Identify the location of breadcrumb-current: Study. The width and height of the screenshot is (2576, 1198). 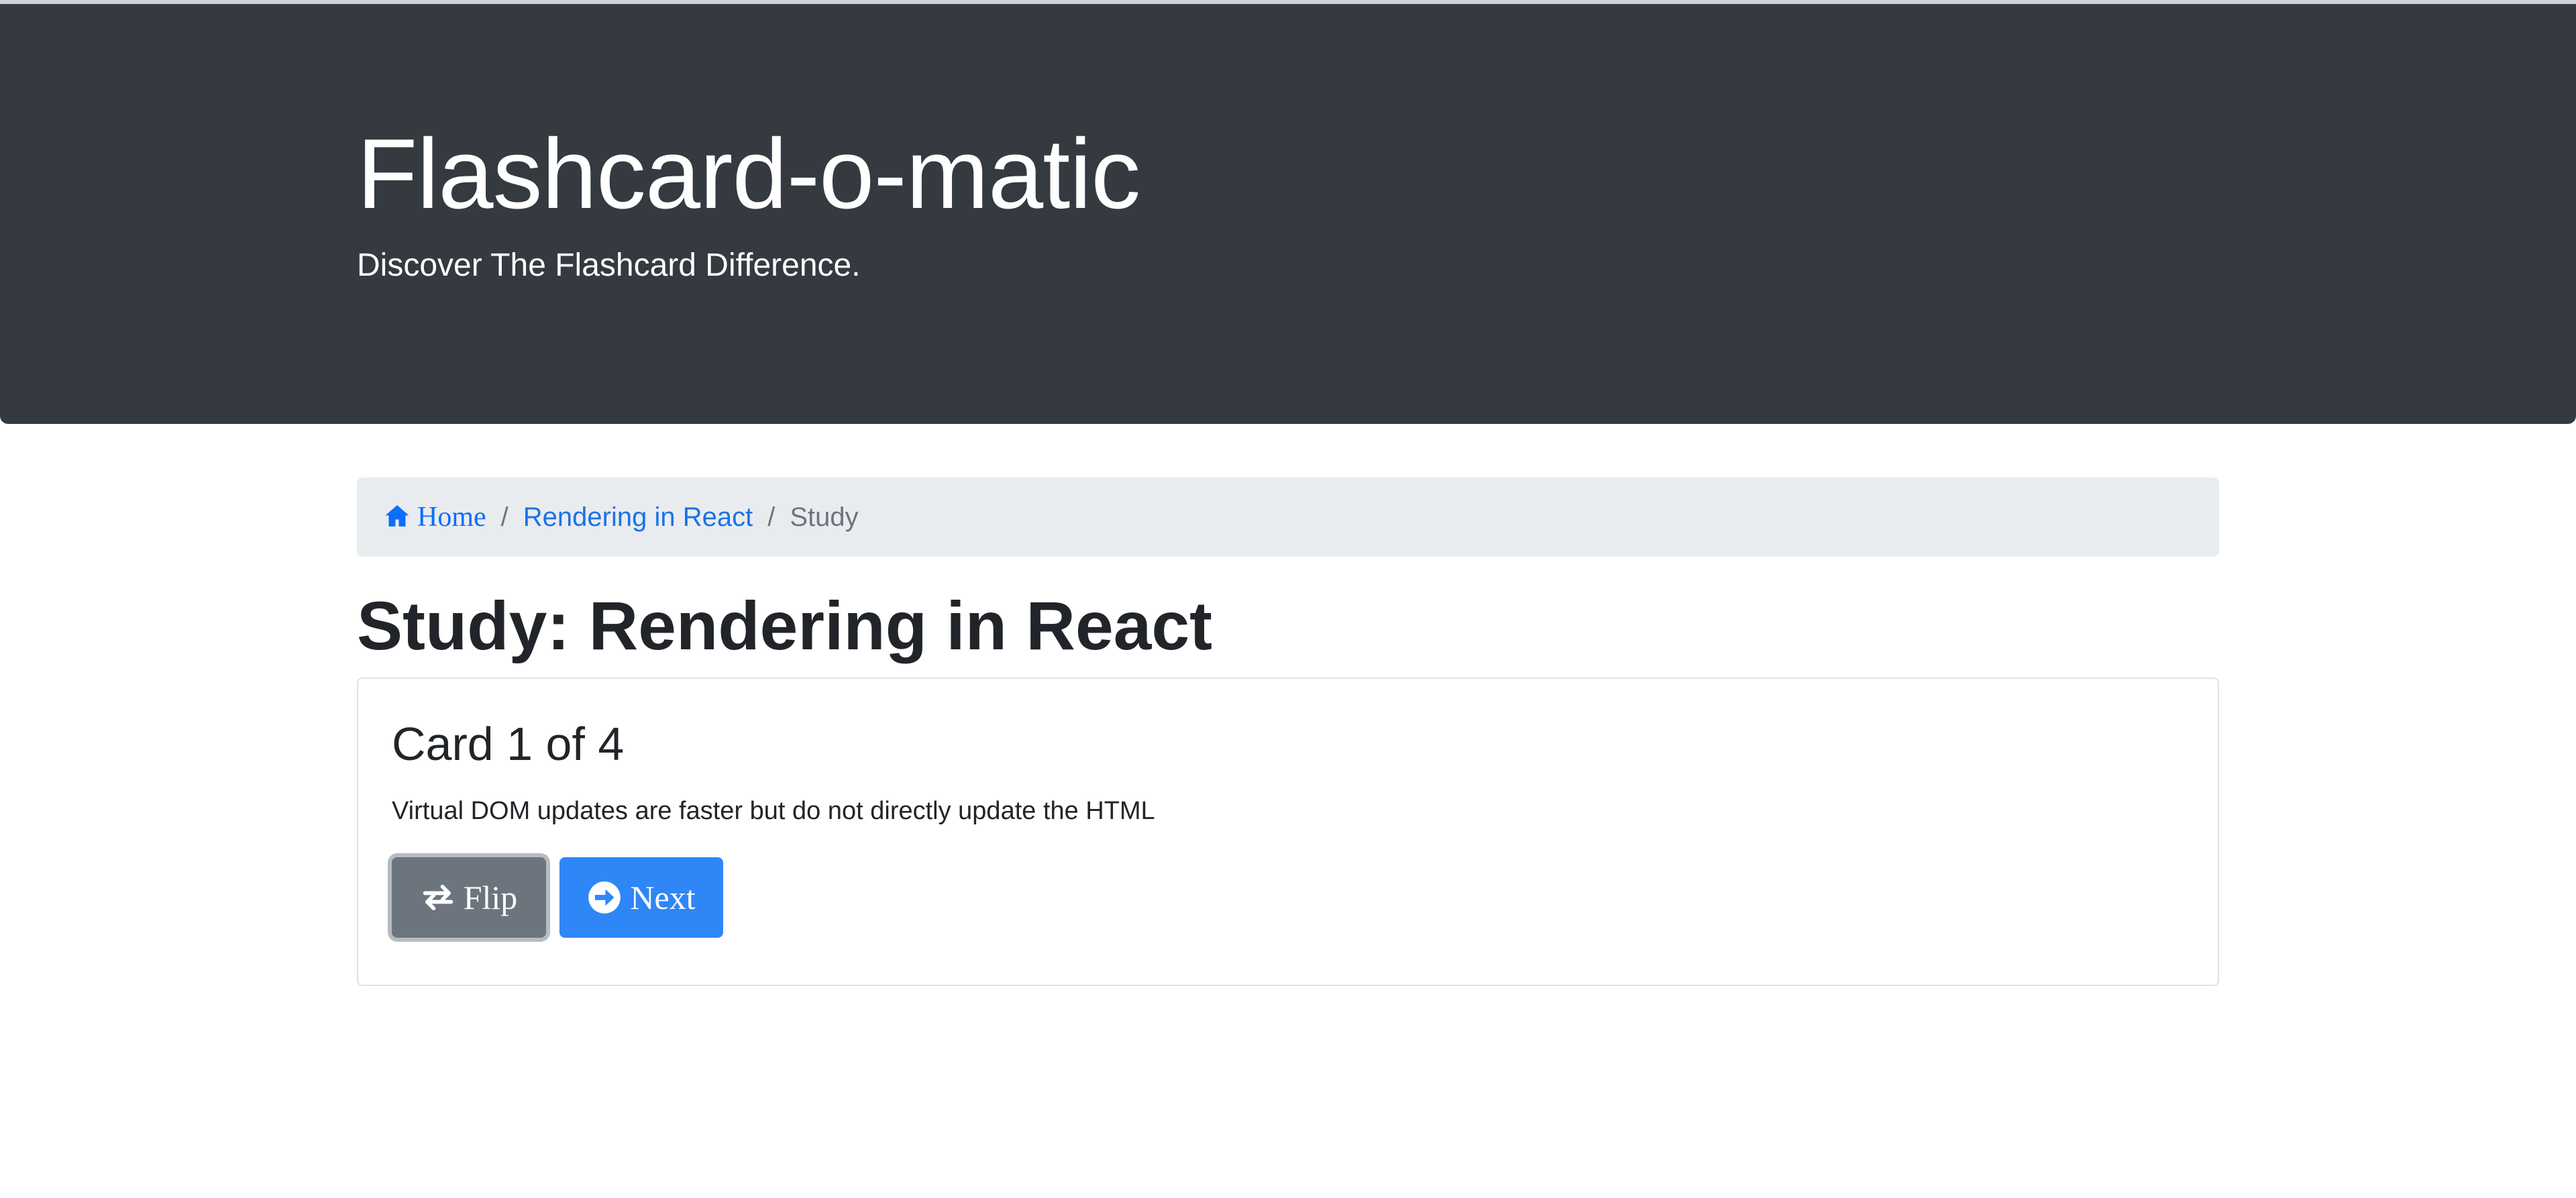
(824, 517).